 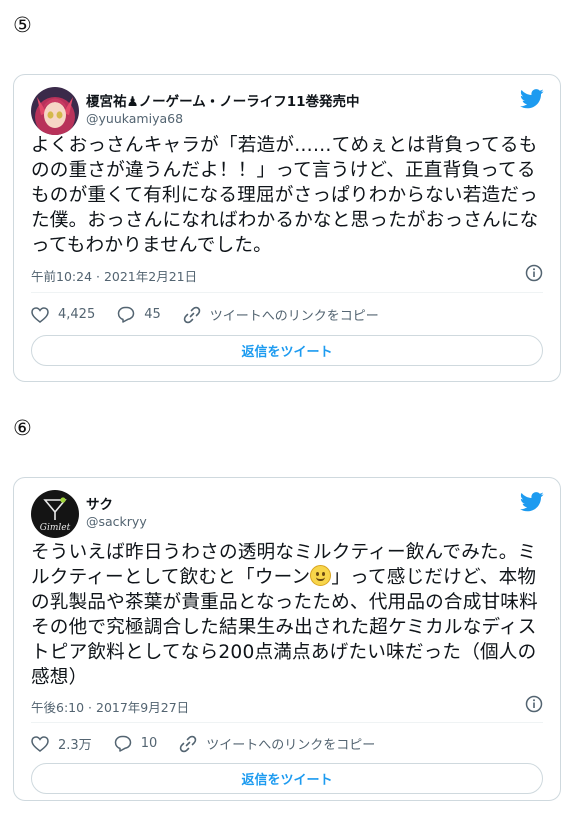 I want to click on user-name: 榎宮祐♟ノーゲーム・ノーライフ11巻発売中, so click(x=222, y=100).